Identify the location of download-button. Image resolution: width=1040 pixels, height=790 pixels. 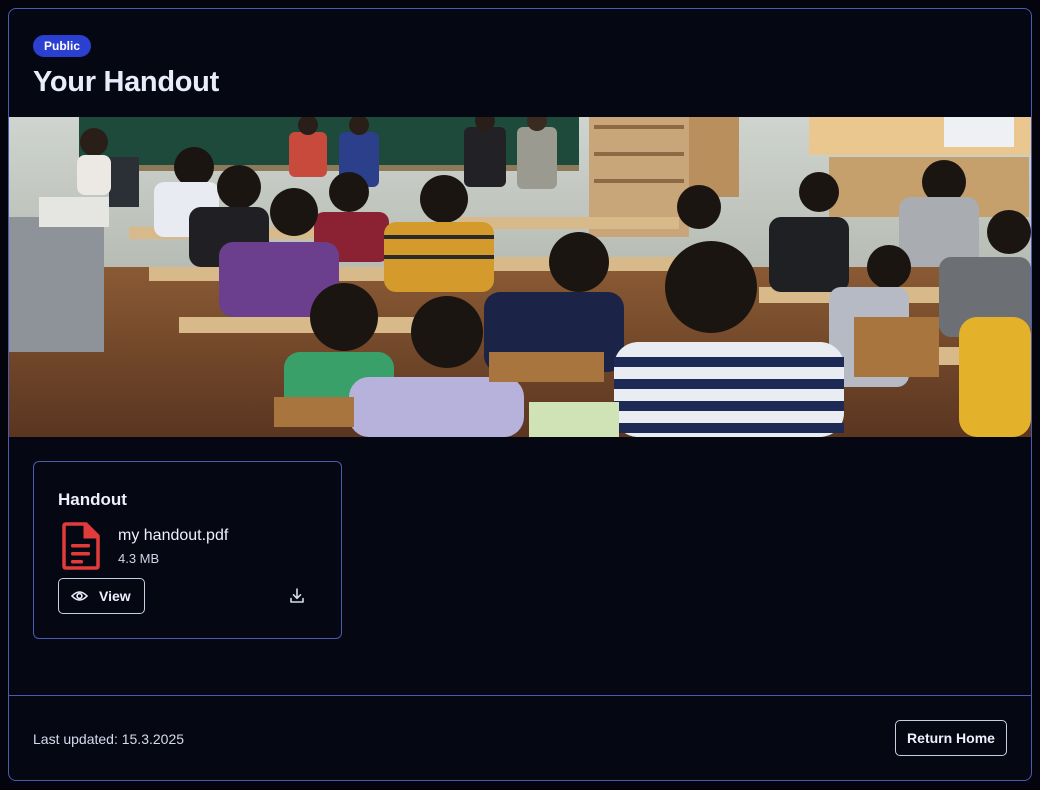
(297, 596).